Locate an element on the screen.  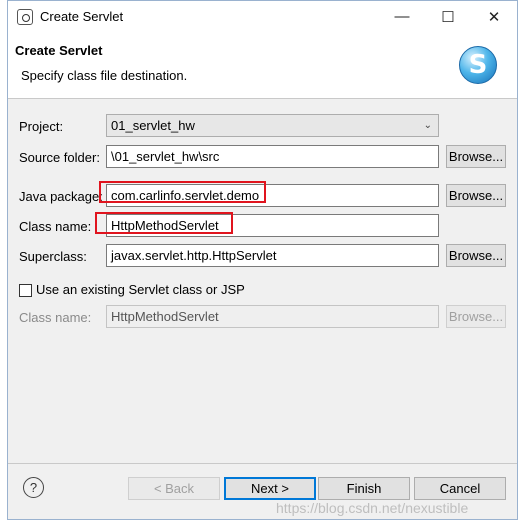
next-button: Next > is located at coordinates (270, 488).